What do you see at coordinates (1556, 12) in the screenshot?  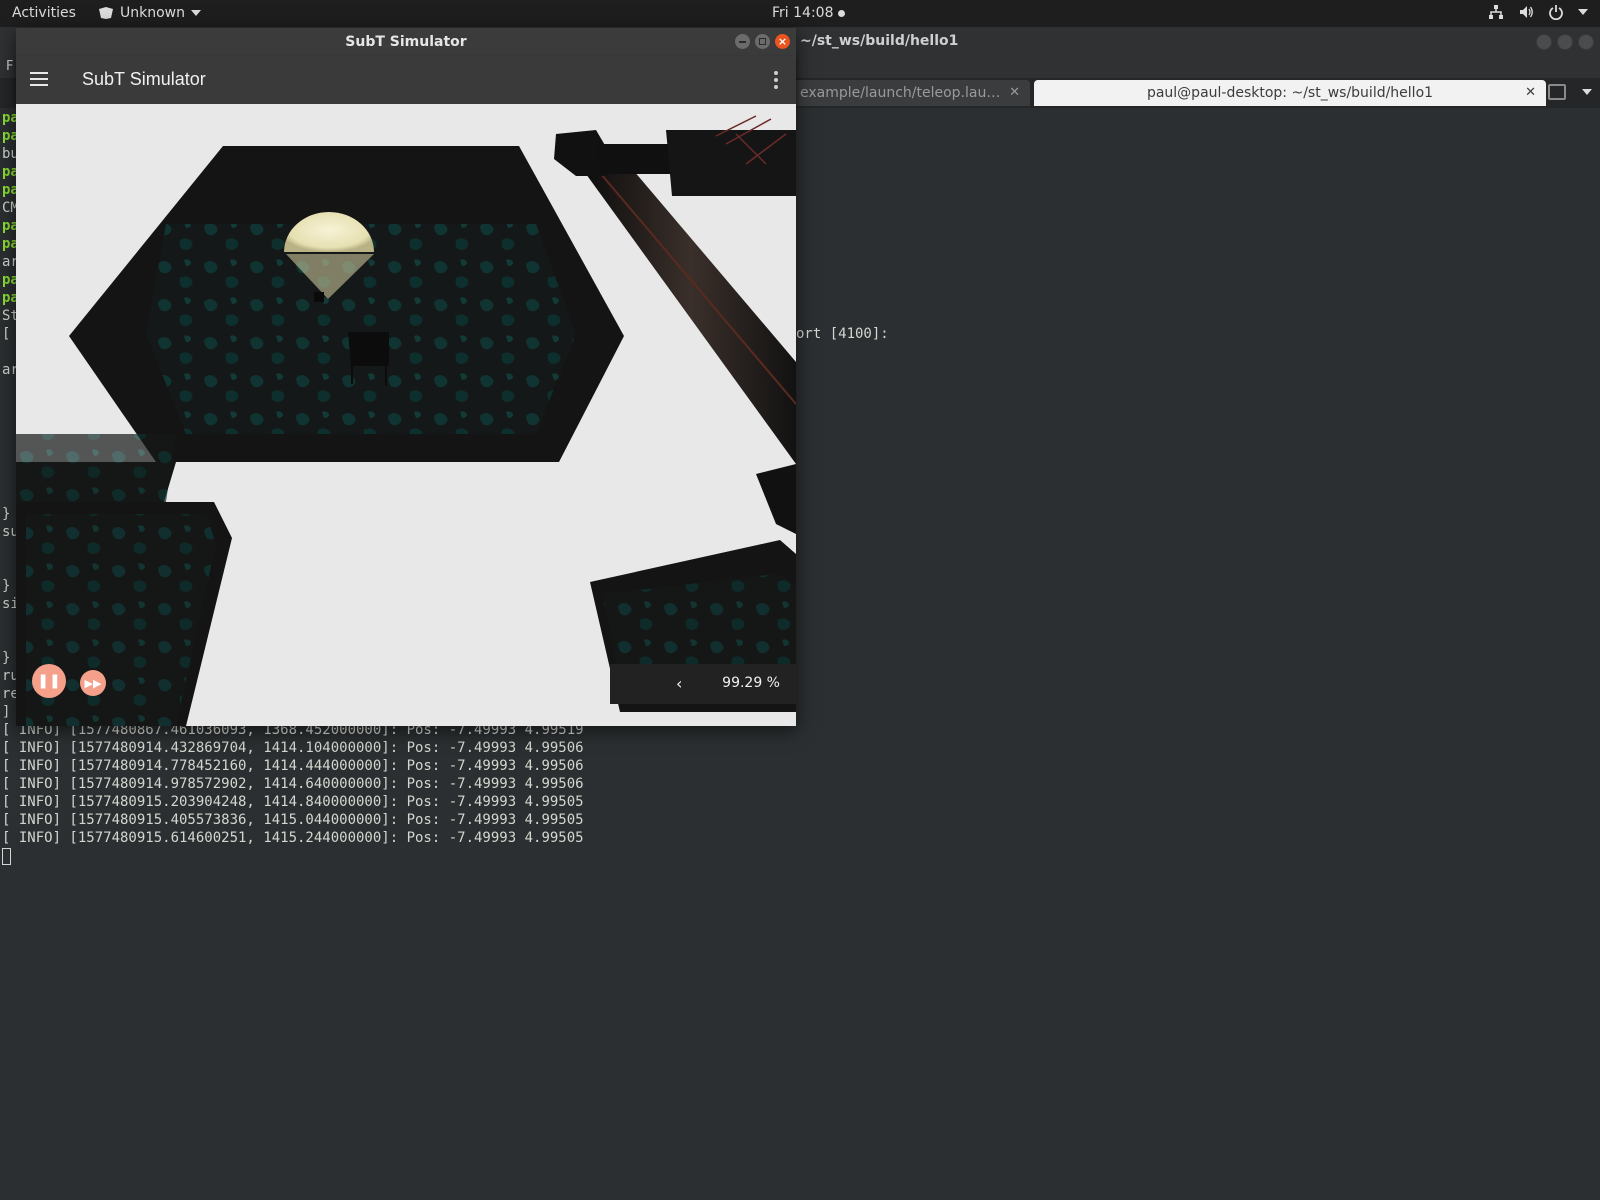 I see `power-icon` at bounding box center [1556, 12].